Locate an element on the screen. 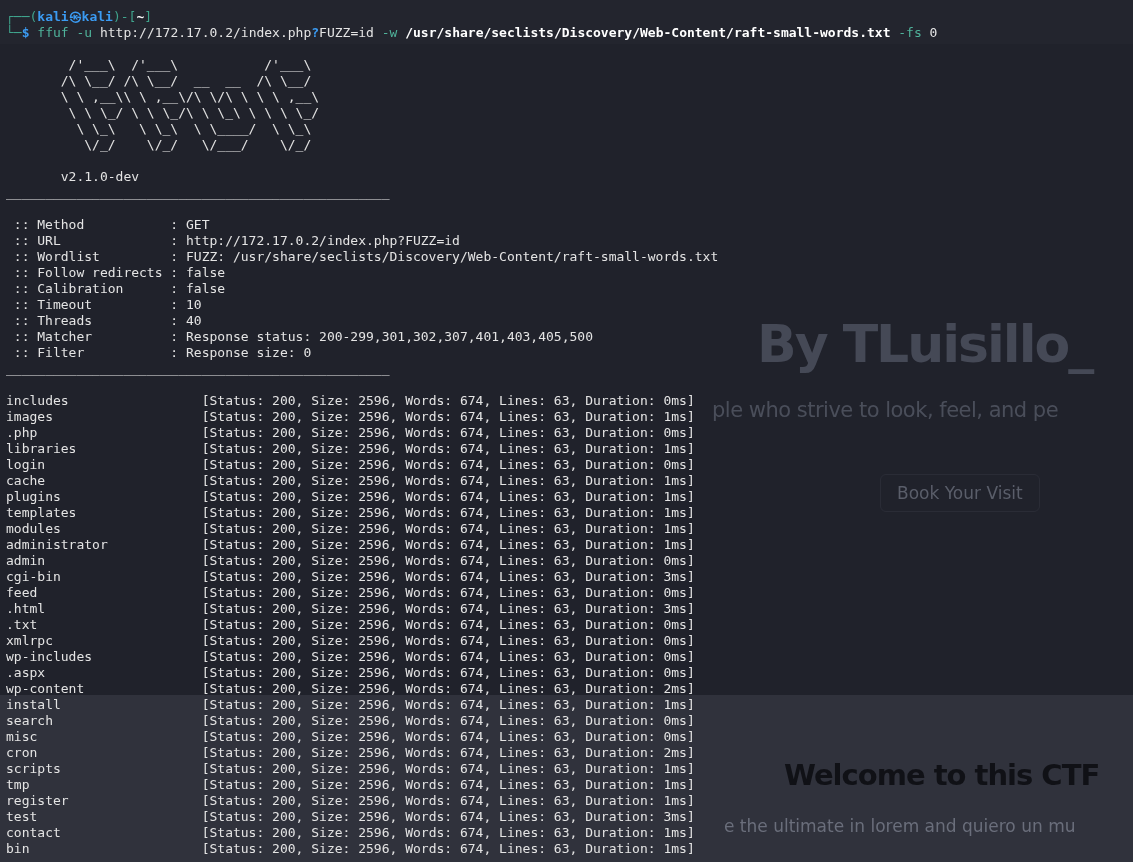  result-path: feed is located at coordinates (22, 593).